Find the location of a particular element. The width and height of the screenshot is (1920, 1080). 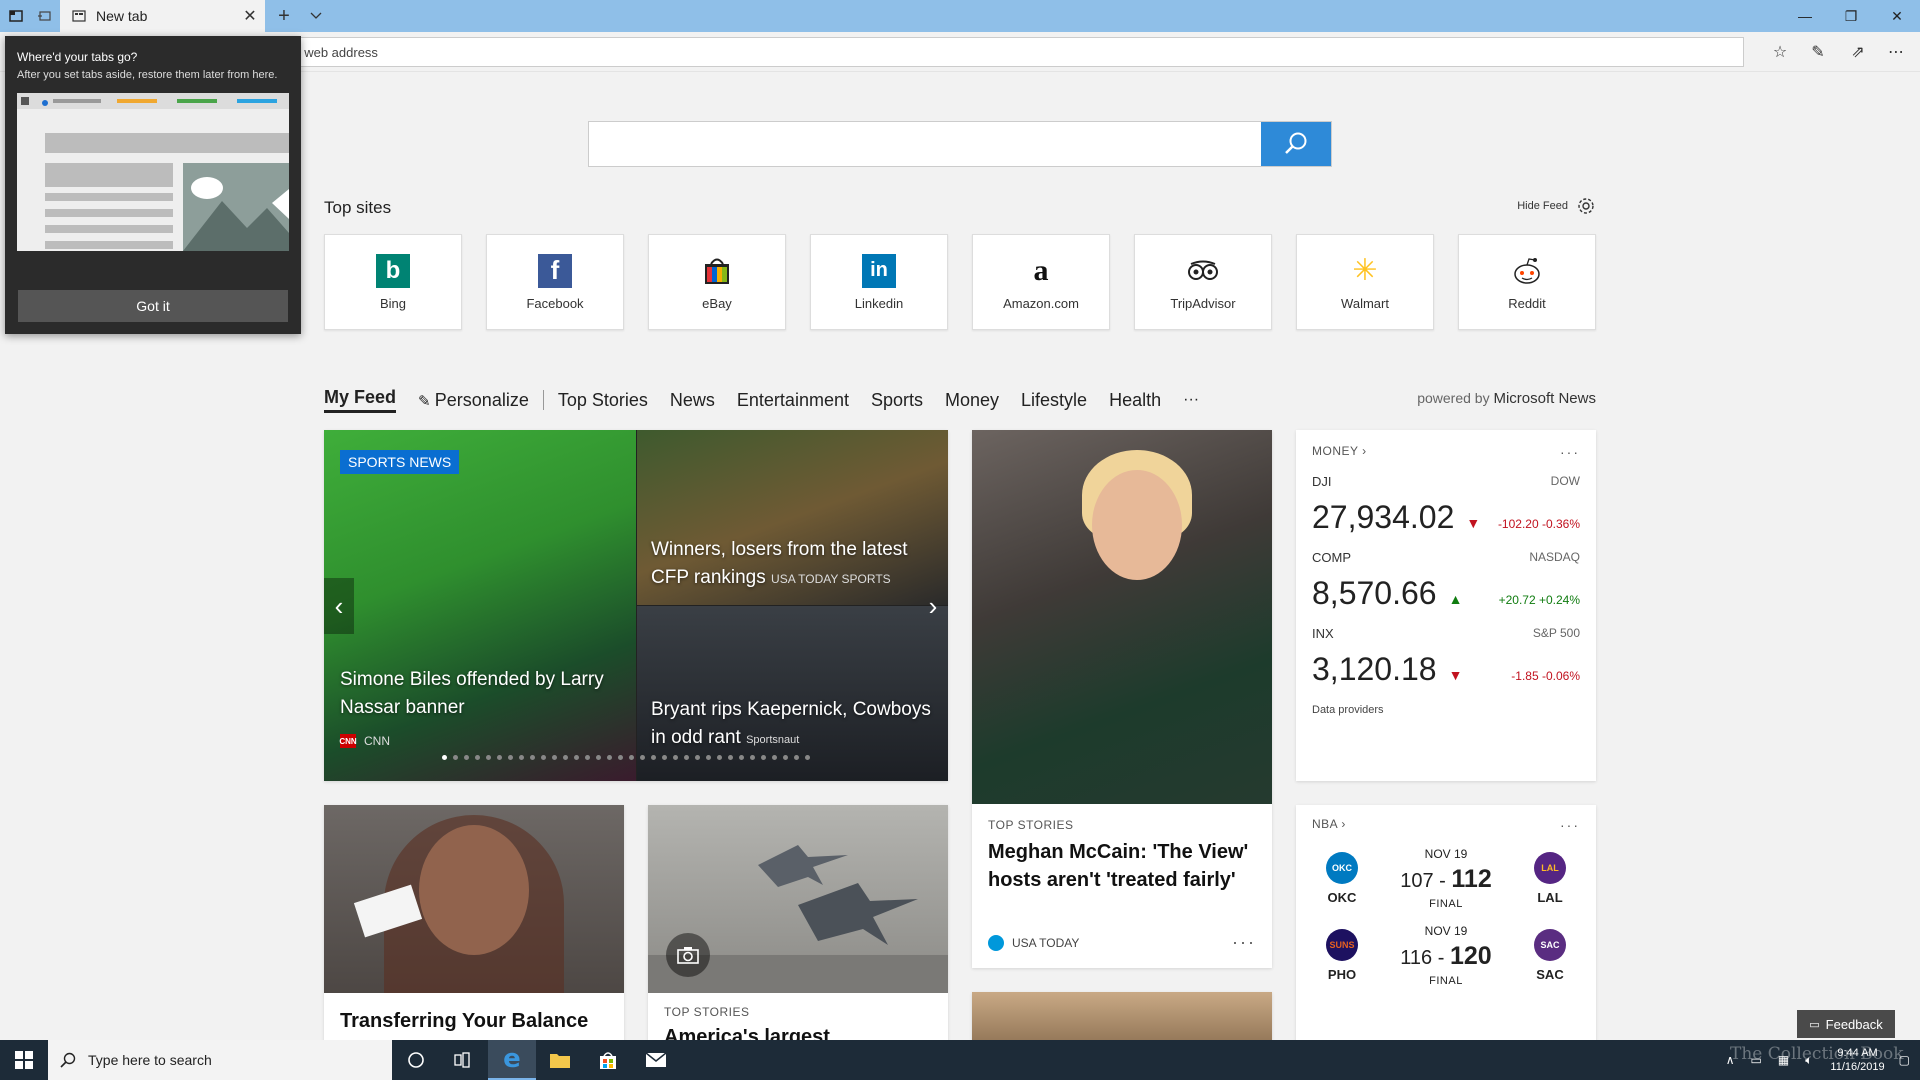

top-site-ebay: eBay is located at coordinates (717, 282).